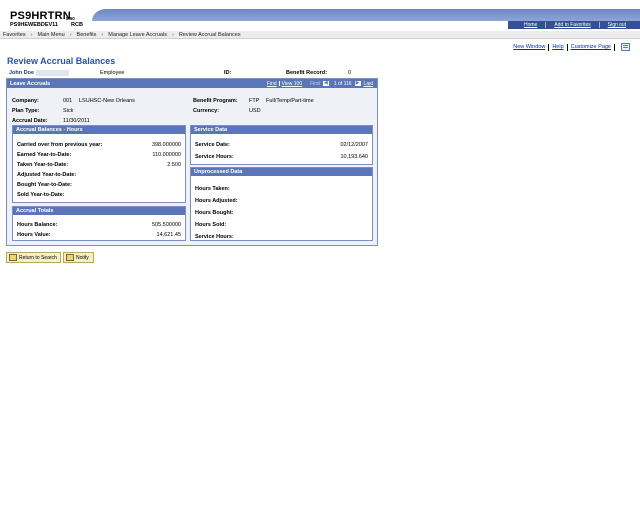 Image resolution: width=640 pixels, height=512 pixels. I want to click on carried-over-value: 398.000000, so click(166, 145).